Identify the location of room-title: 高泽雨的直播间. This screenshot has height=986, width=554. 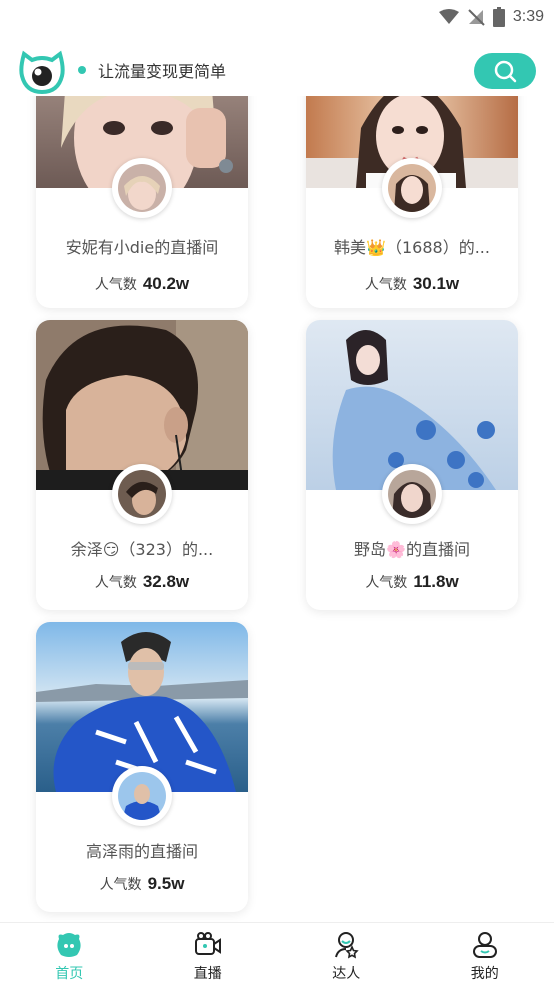
(141, 851).